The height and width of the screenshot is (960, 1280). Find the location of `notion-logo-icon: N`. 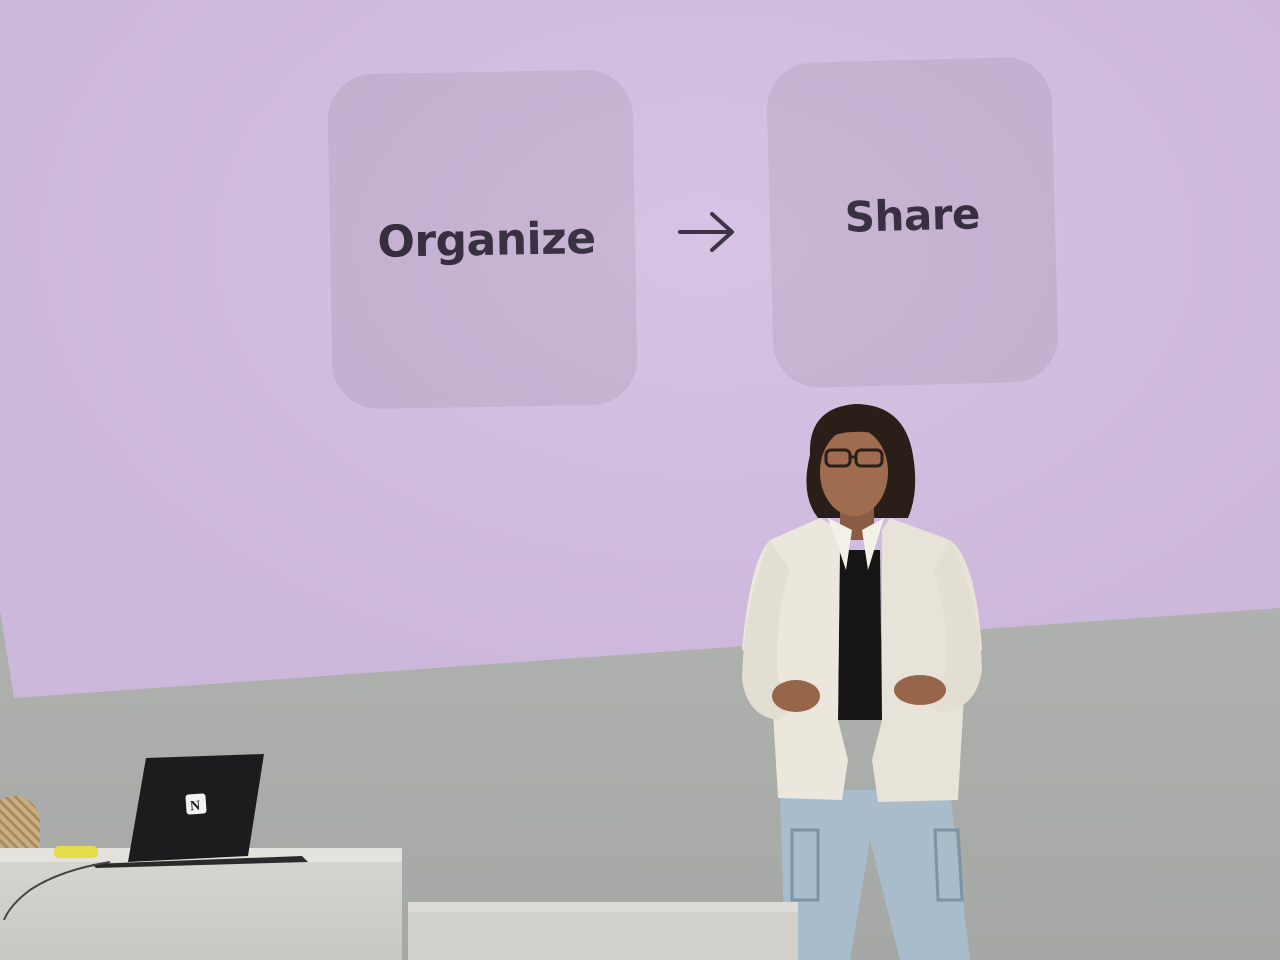

notion-logo-icon: N is located at coordinates (196, 804).